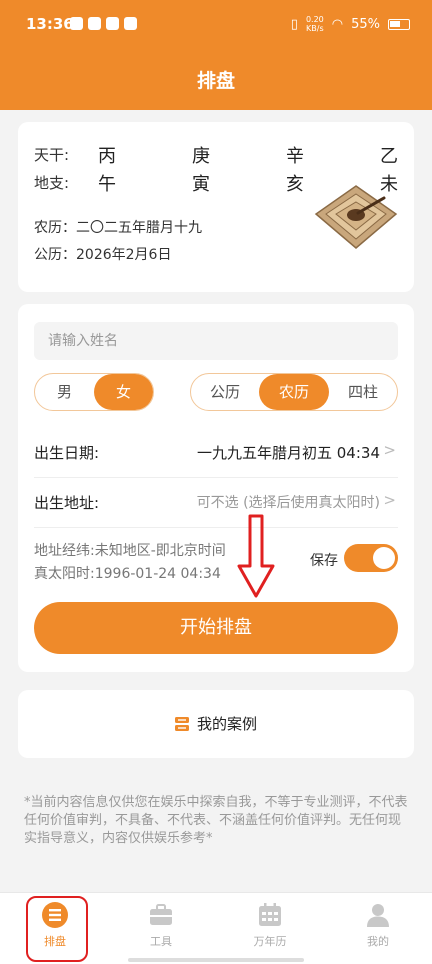 The height and width of the screenshot is (964, 432). Describe the element at coordinates (371, 558) in the screenshot. I see `save-toggle` at that location.